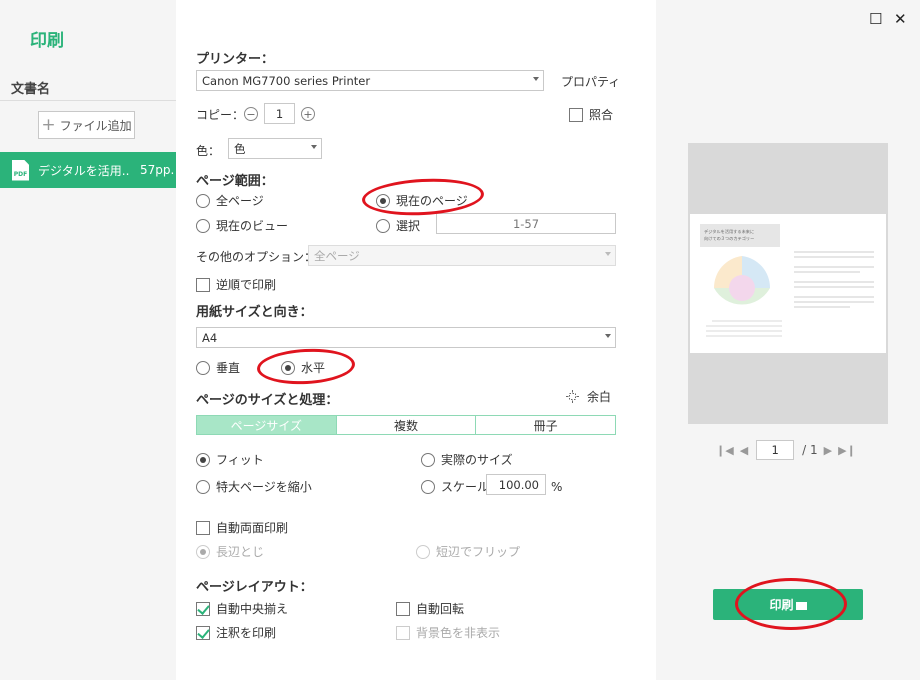 This screenshot has height=680, width=920. Describe the element at coordinates (252, 609) in the screenshot. I see `auto-center-label: 自動中央揃え` at that location.